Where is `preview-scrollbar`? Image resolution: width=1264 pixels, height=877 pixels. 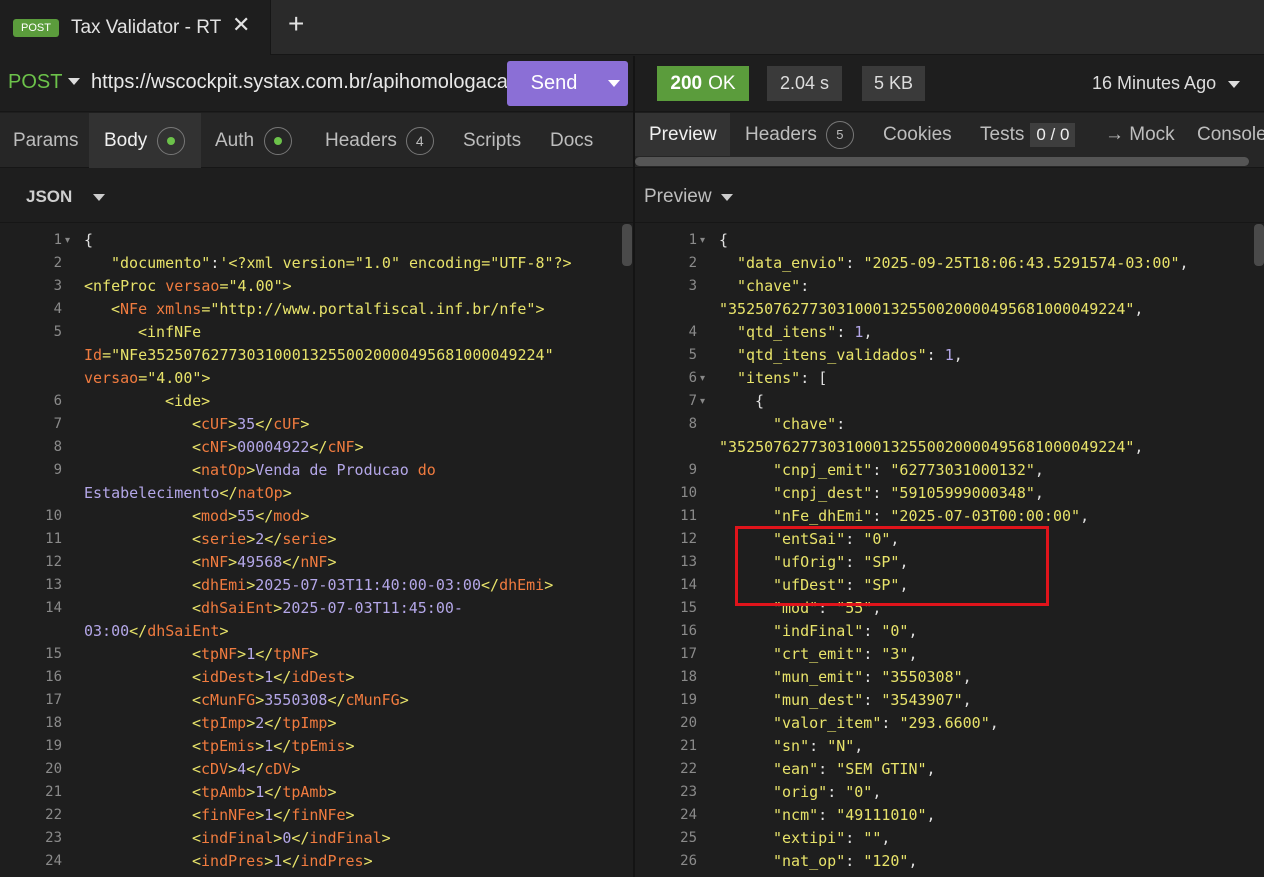
preview-scrollbar is located at coordinates (1259, 245).